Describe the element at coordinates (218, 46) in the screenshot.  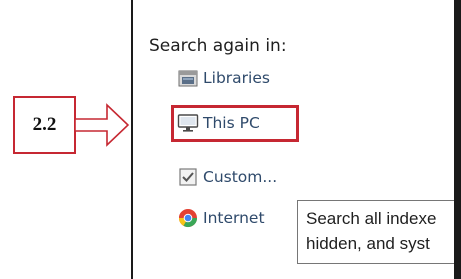
I see `search-again-heading: Search again in:` at that location.